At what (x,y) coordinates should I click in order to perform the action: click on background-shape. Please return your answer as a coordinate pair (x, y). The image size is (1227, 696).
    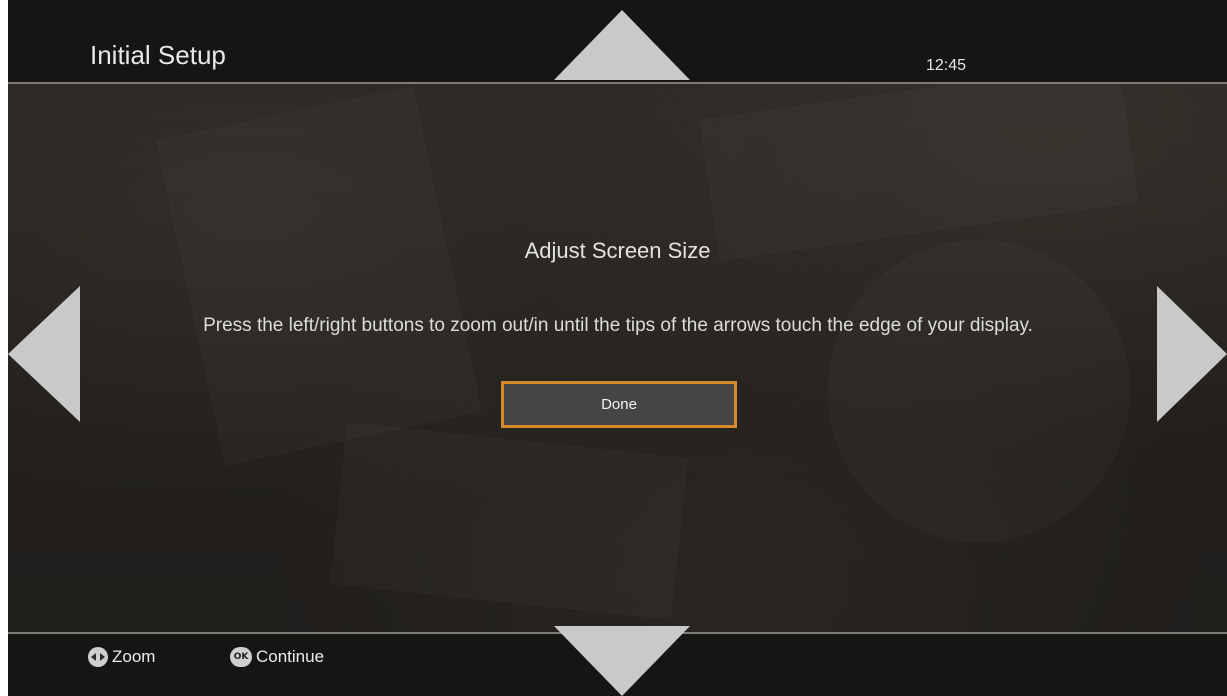
    Looking at the image, I should click on (979, 391).